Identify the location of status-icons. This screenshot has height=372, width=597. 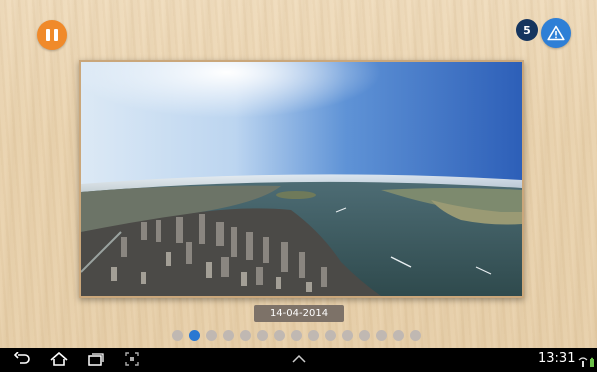
(587, 362).